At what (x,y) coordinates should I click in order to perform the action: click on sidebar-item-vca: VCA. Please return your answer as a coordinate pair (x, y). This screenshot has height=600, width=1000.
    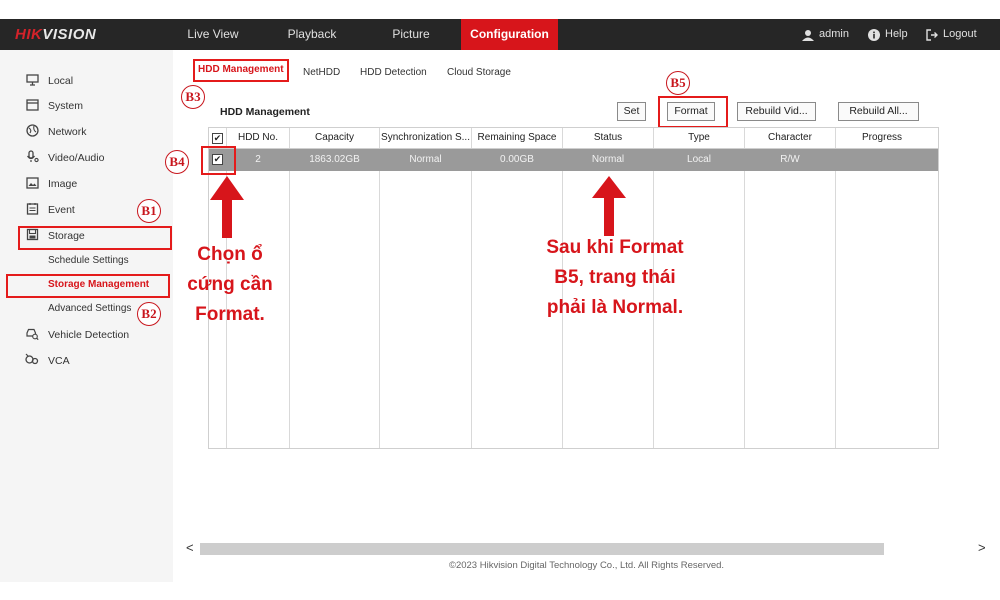
    Looking at the image, I should click on (86, 361).